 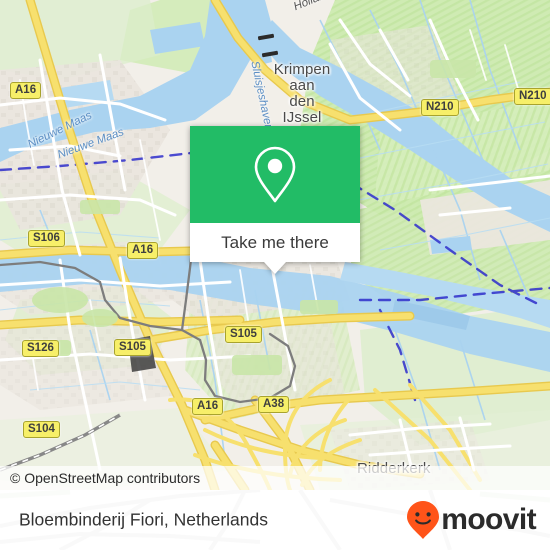 I want to click on shield-s126: S126, so click(x=40, y=348).